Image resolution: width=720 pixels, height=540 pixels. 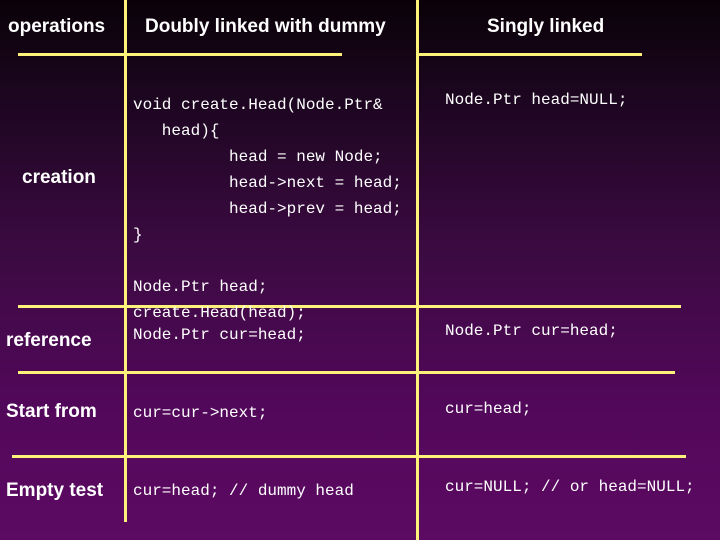 I want to click on row-label-reference: reference, so click(x=49, y=340).